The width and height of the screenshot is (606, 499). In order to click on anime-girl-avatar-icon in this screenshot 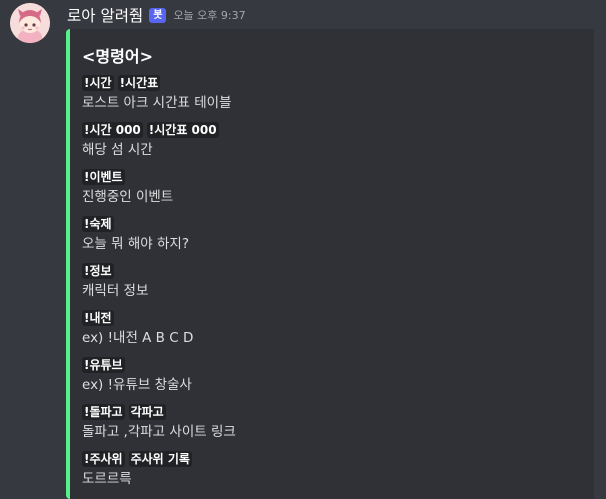, I will do `click(30, 23)`.